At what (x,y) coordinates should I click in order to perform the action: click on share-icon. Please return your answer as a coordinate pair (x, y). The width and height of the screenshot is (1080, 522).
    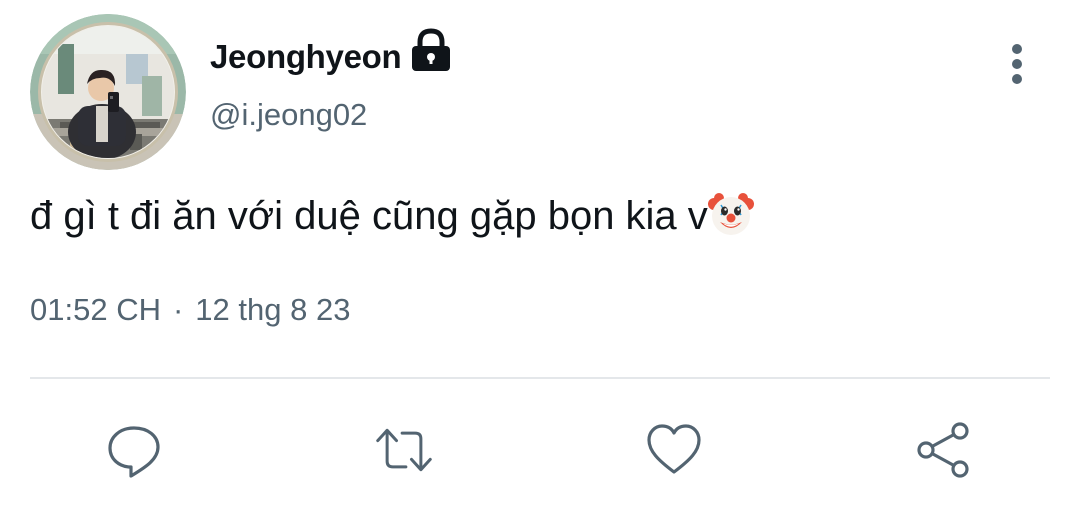
    Looking at the image, I should click on (943, 450).